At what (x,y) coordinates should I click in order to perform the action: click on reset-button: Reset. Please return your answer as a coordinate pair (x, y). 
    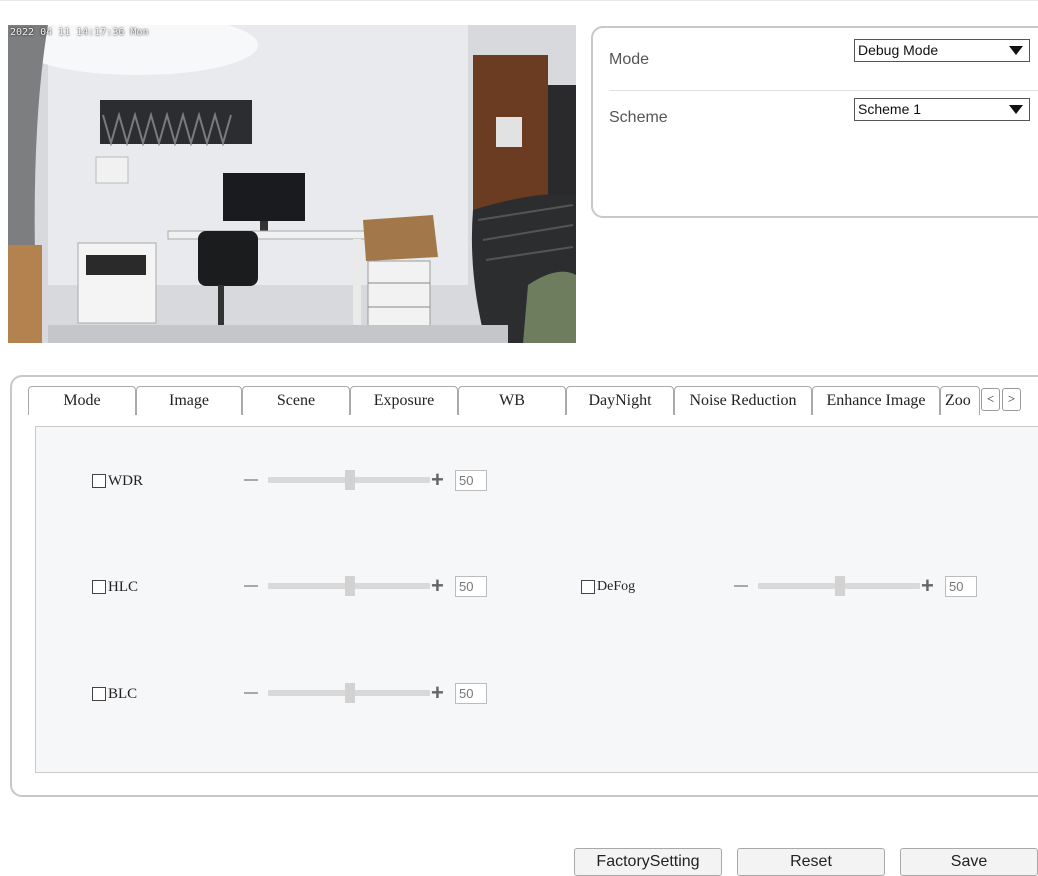
    Looking at the image, I should click on (811, 862).